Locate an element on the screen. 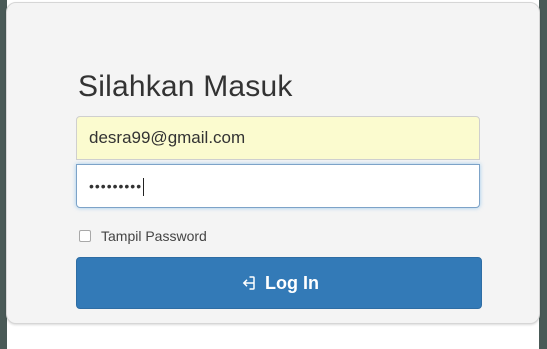 The image size is (547, 349). login-label: Log In is located at coordinates (292, 282).